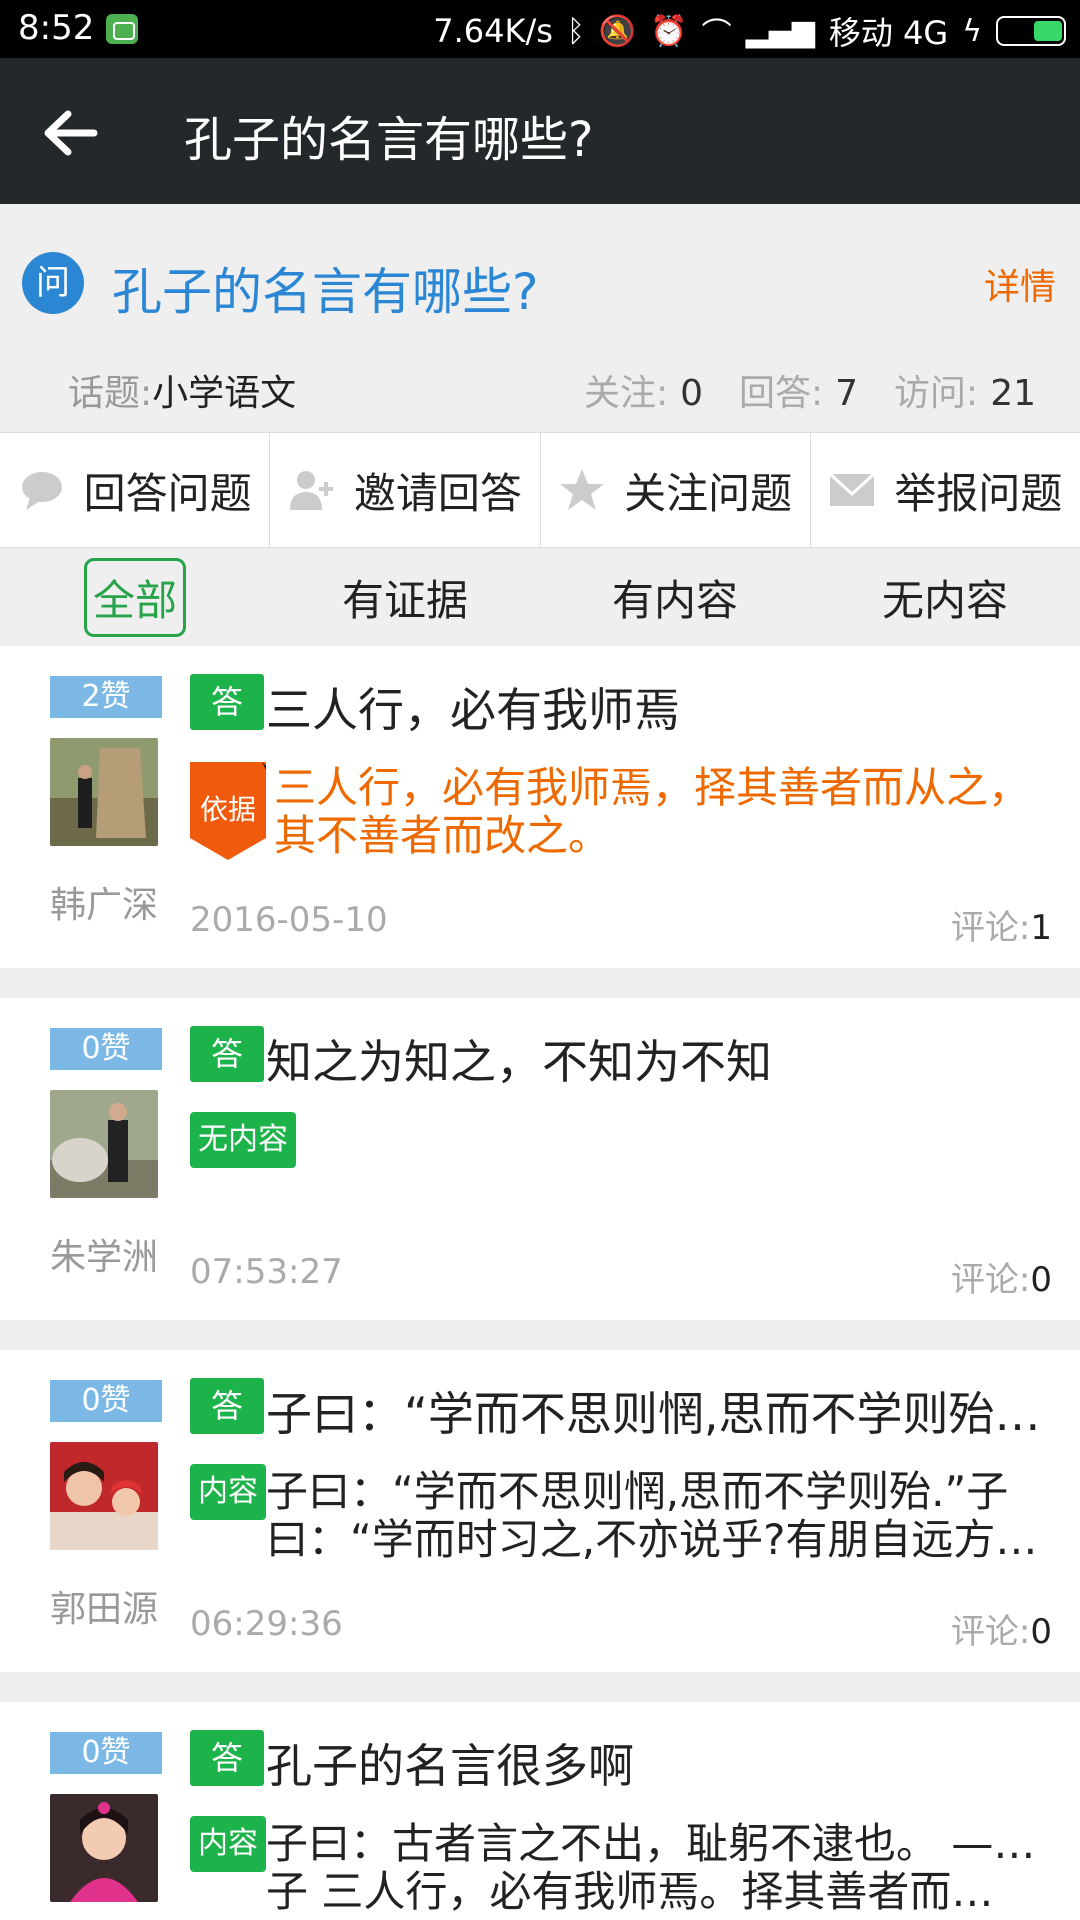 This screenshot has height=1920, width=1080. I want to click on wifi-icon: ⌒, so click(716, 34).